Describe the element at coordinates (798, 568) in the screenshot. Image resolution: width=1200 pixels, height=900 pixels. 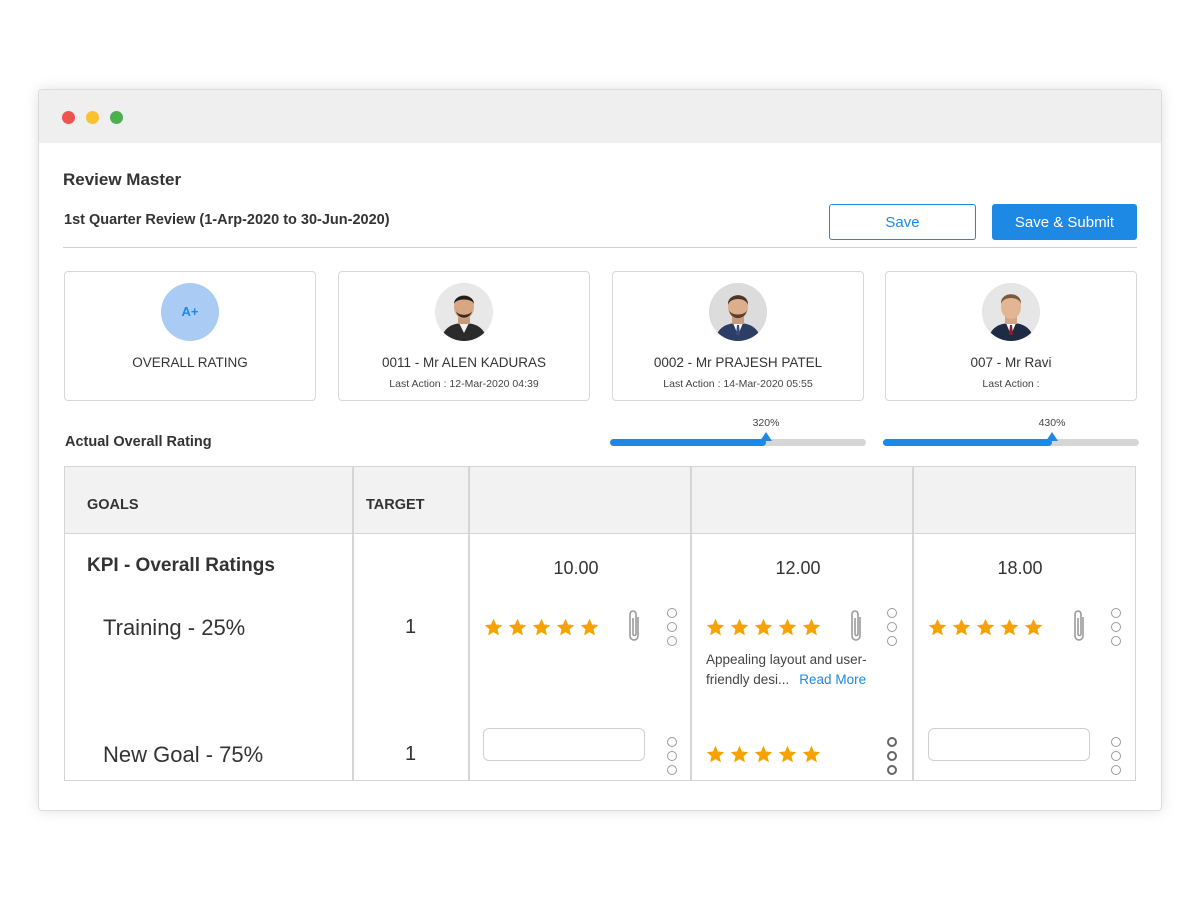
I see `score-value: 12.00` at that location.